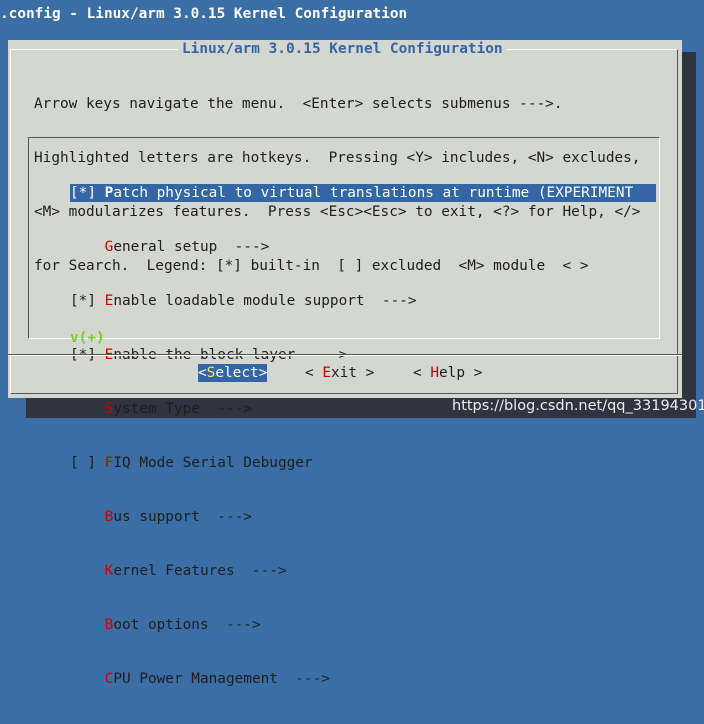 The width and height of the screenshot is (704, 724). What do you see at coordinates (87, 463) in the screenshot?
I see `menu-item-state: [ ]` at bounding box center [87, 463].